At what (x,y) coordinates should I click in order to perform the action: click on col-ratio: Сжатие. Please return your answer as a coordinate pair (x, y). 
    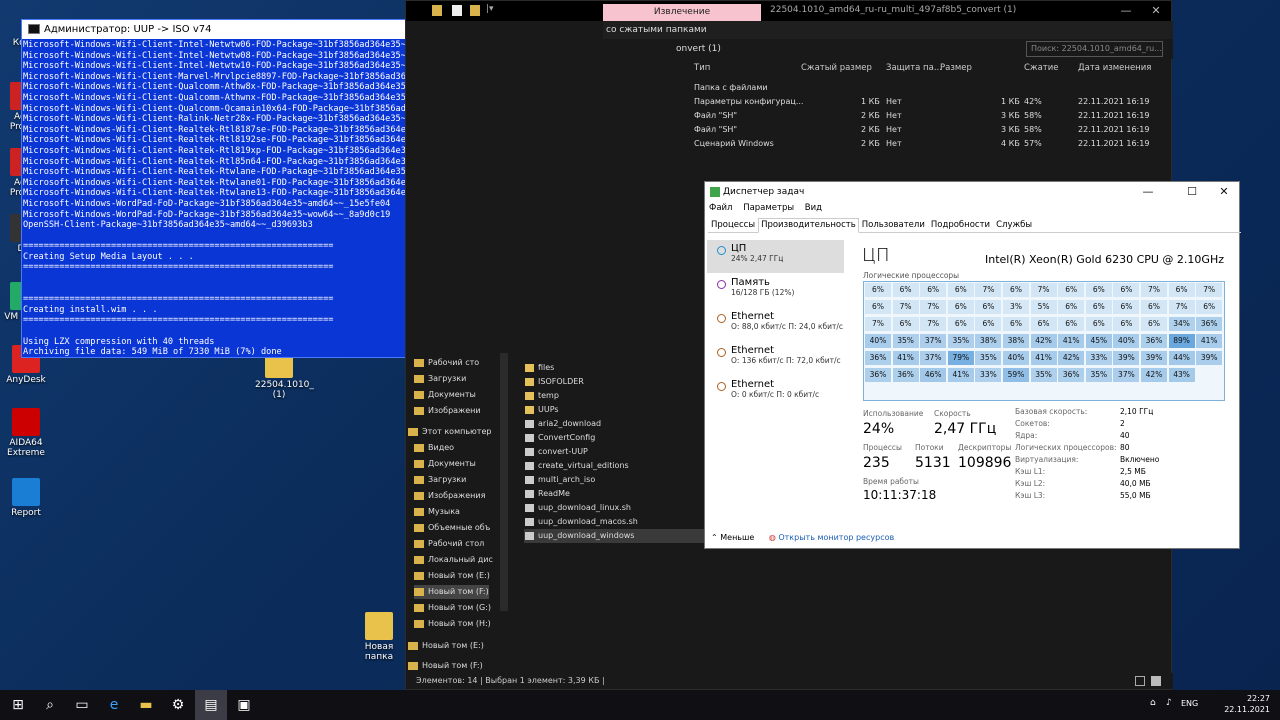
    Looking at the image, I should click on (1041, 68).